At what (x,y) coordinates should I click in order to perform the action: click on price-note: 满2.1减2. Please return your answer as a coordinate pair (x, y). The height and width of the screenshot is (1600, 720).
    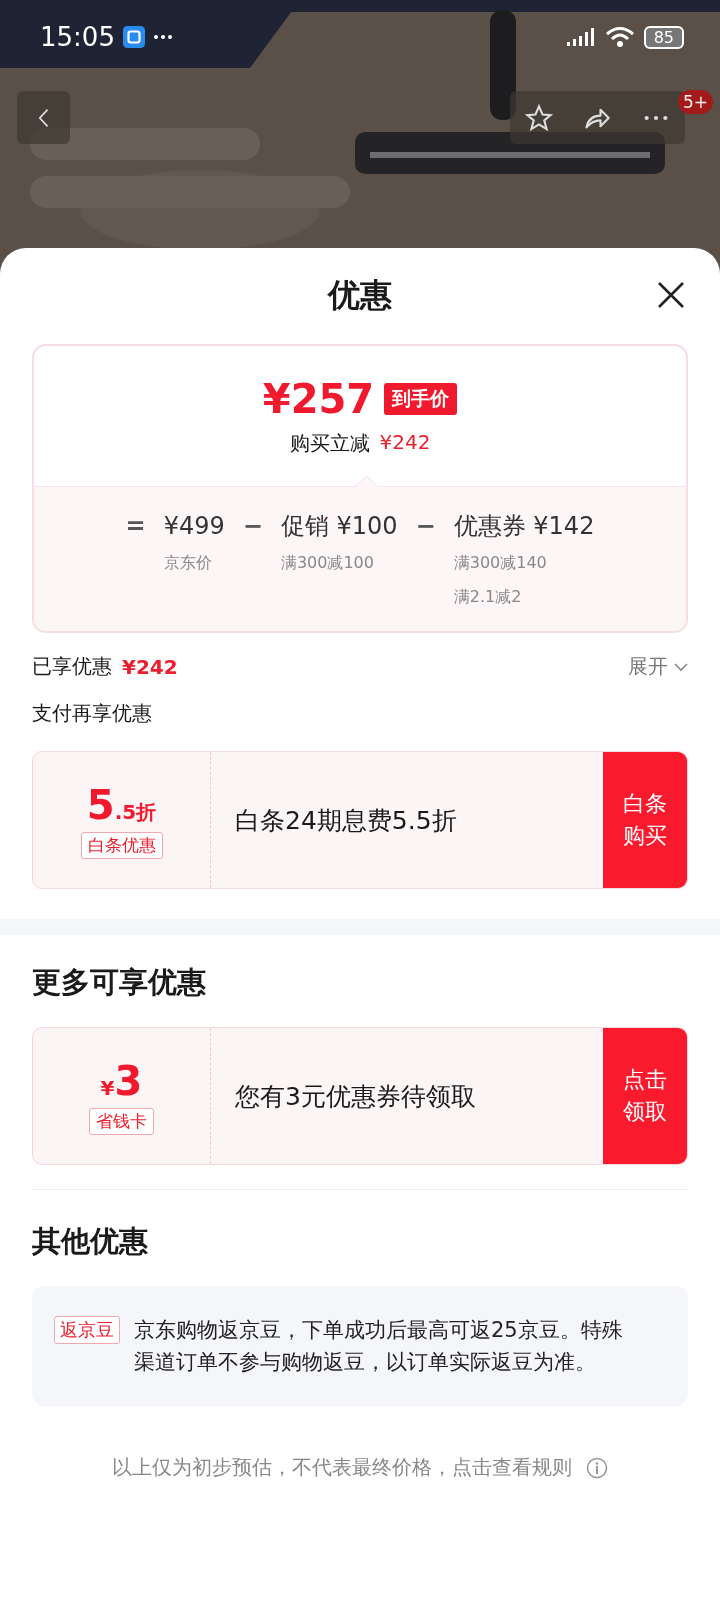
    Looking at the image, I should click on (488, 597).